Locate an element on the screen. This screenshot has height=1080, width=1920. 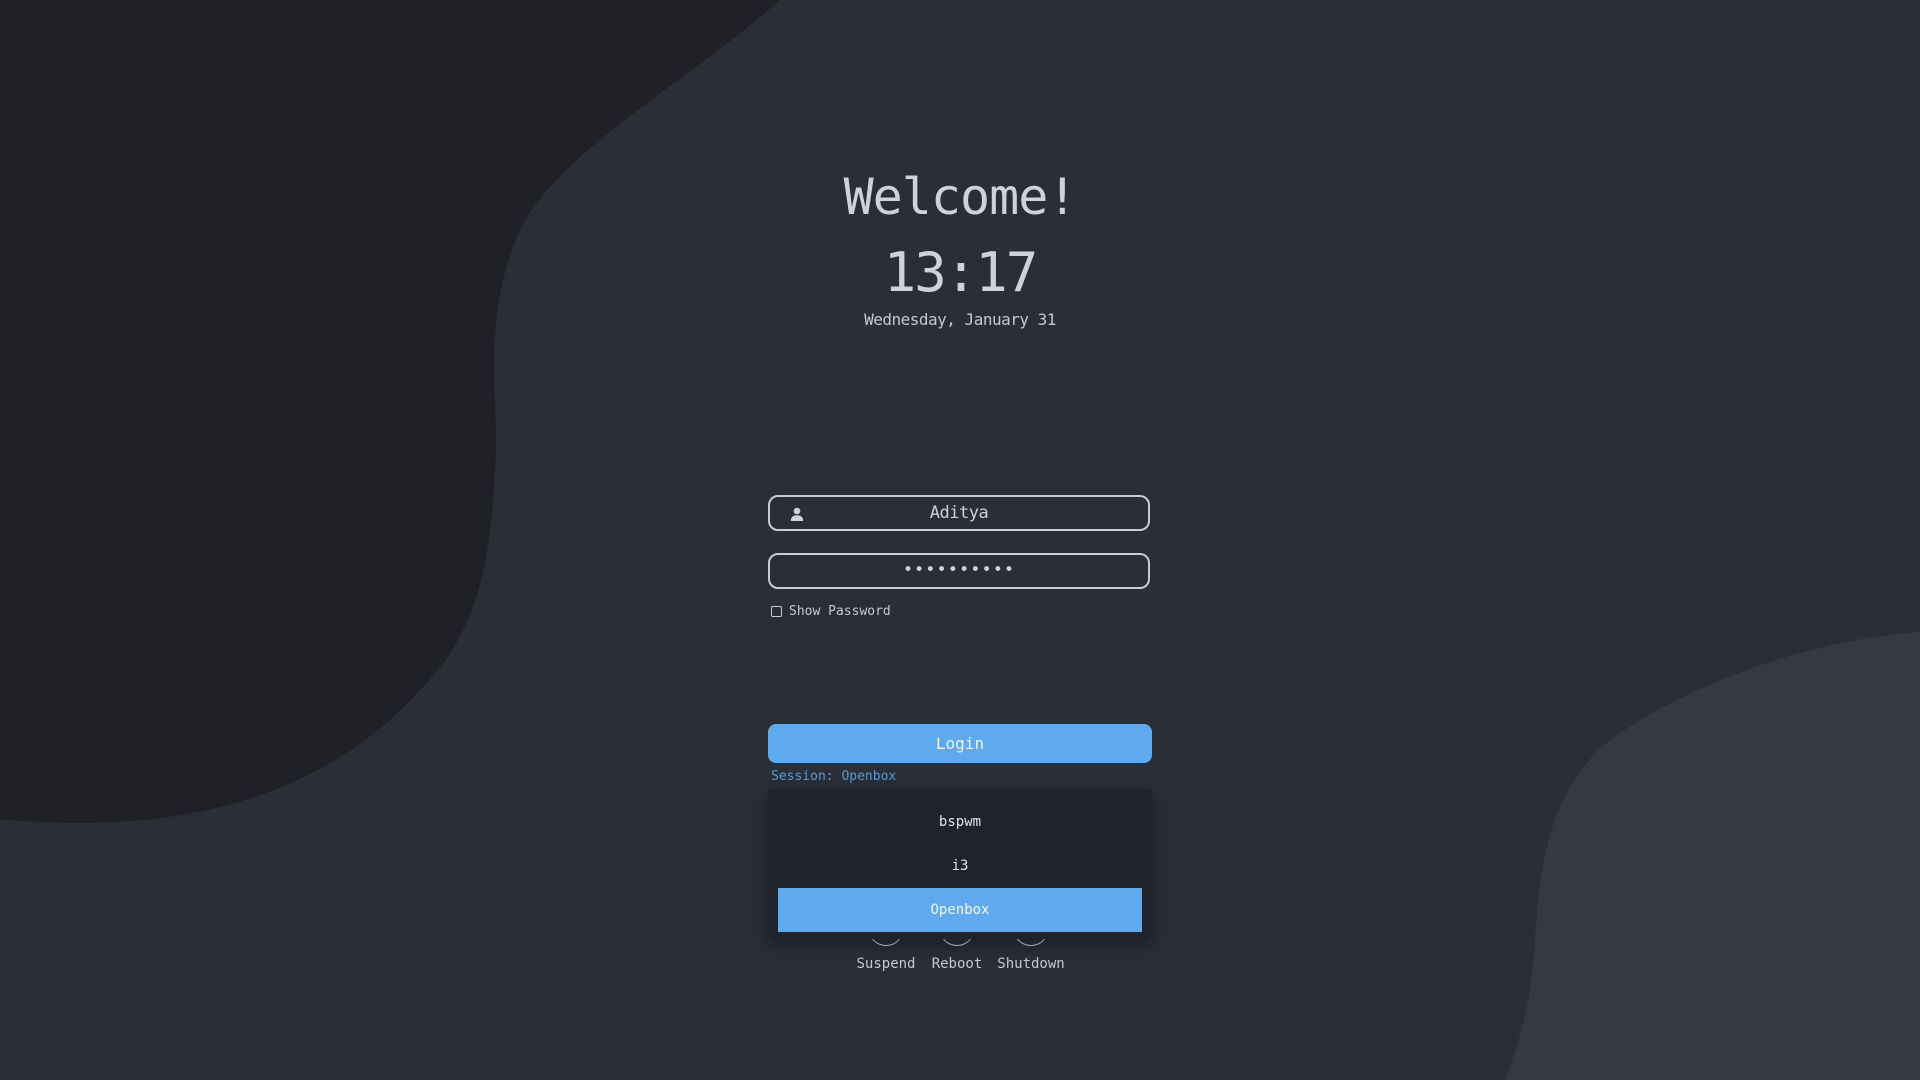
login-button: Login is located at coordinates (960, 743).